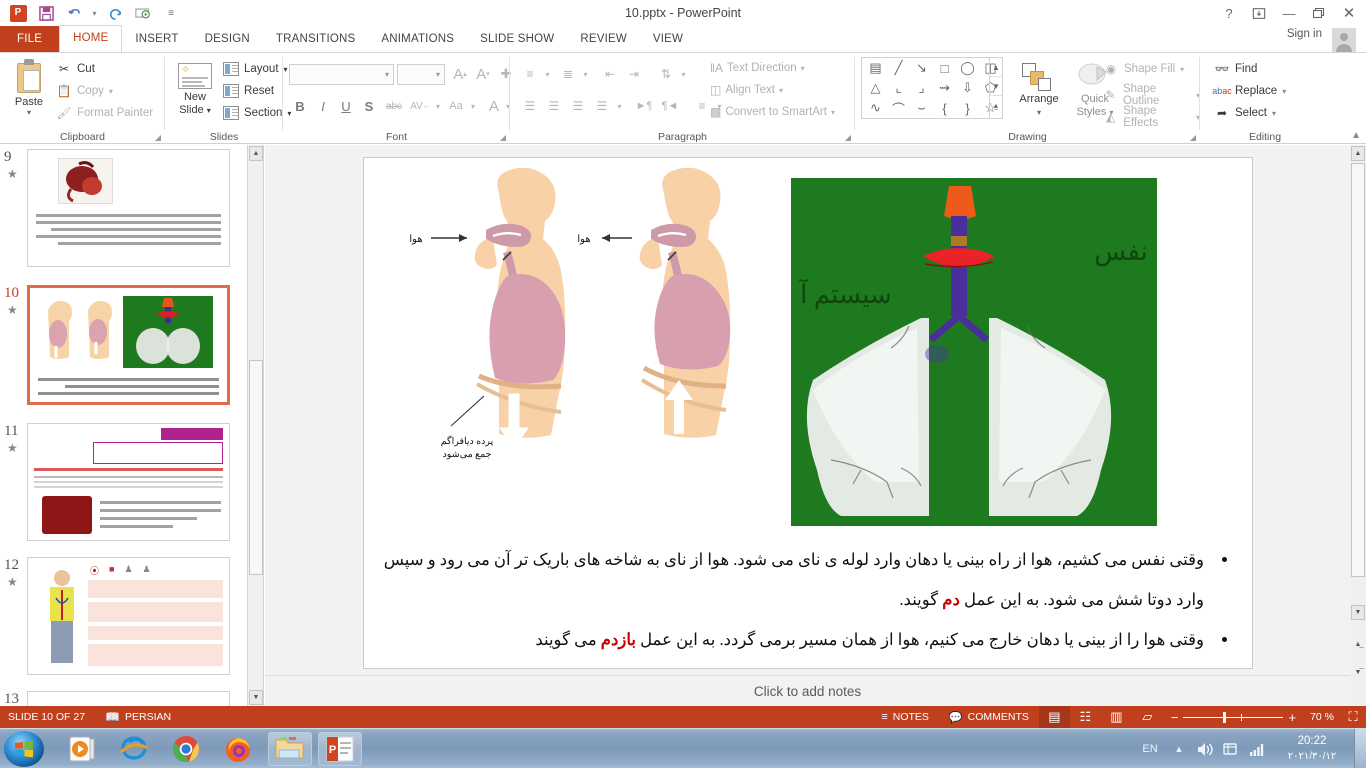  What do you see at coordinates (634, 74) in the screenshot?
I see `increase-indent-button: ⇥` at bounding box center [634, 74].